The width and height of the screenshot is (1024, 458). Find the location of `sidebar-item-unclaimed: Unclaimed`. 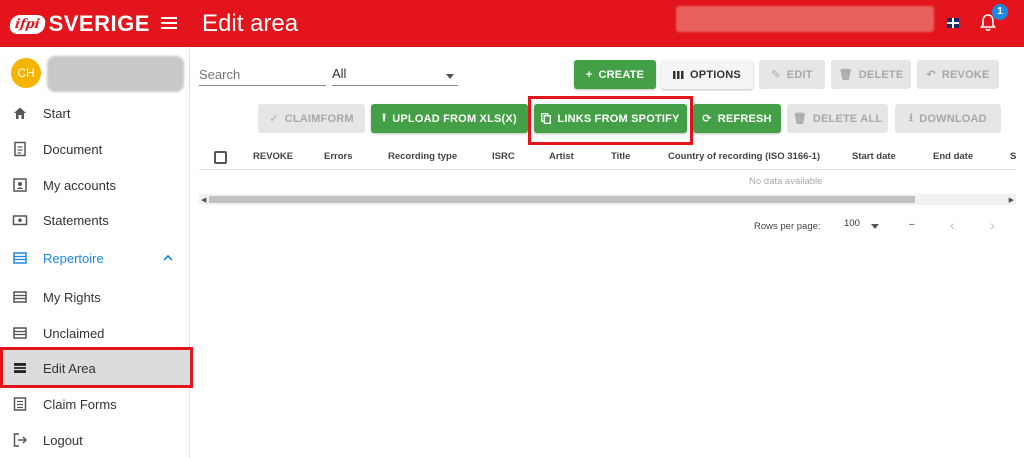

sidebar-item-unclaimed: Unclaimed is located at coordinates (95, 333).